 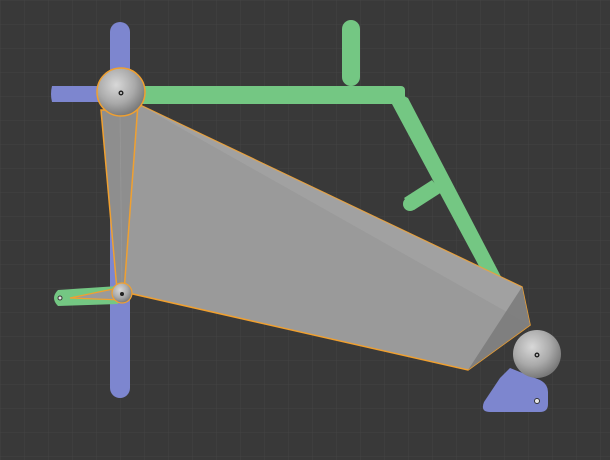 What do you see at coordinates (537, 354) in the screenshot?
I see `joint-bottom-right` at bounding box center [537, 354].